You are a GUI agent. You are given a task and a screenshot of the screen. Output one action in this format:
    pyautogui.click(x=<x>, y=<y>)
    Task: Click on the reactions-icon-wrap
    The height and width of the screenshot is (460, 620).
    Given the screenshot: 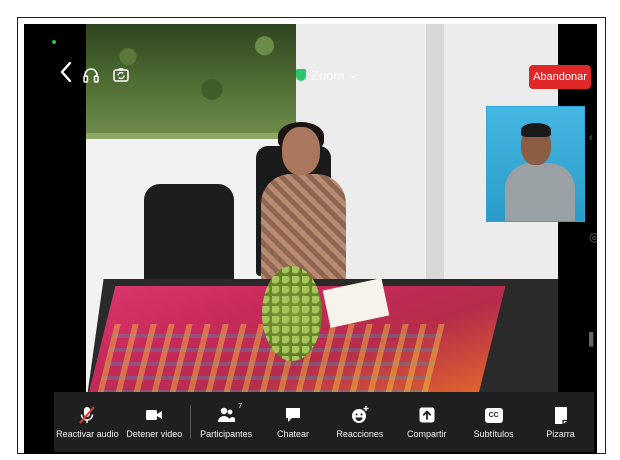 What is the action you would take?
    pyautogui.click(x=360, y=415)
    